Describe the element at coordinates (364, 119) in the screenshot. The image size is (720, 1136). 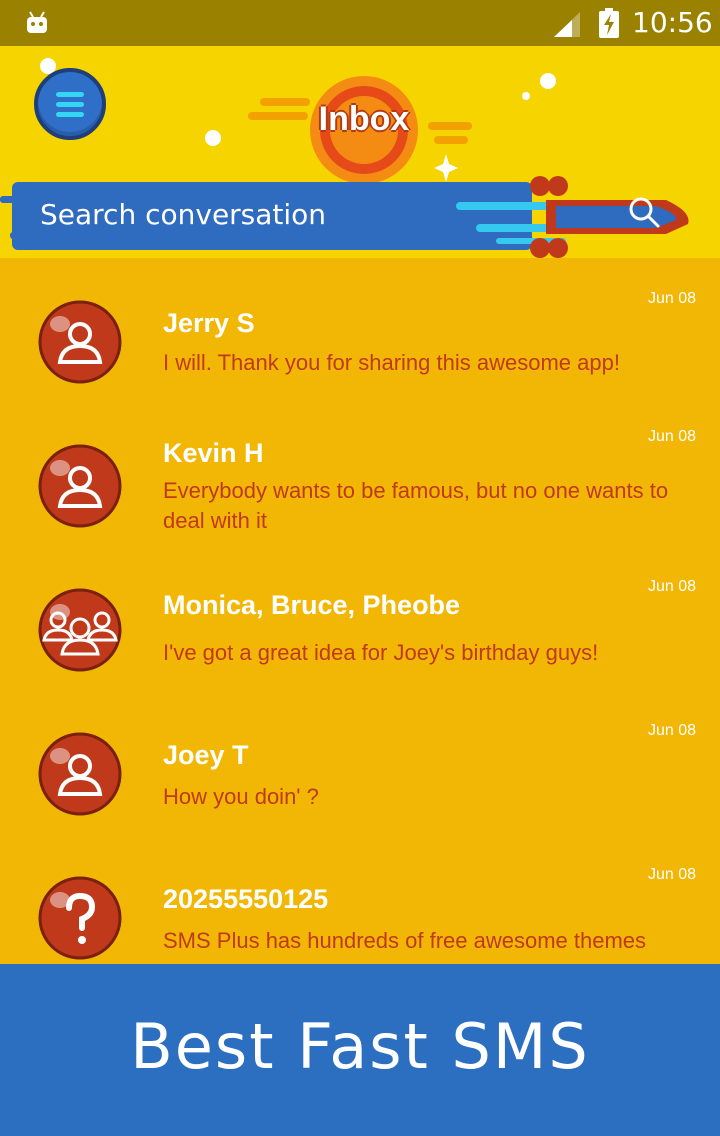
I see `inbox-title: Inbox` at that location.